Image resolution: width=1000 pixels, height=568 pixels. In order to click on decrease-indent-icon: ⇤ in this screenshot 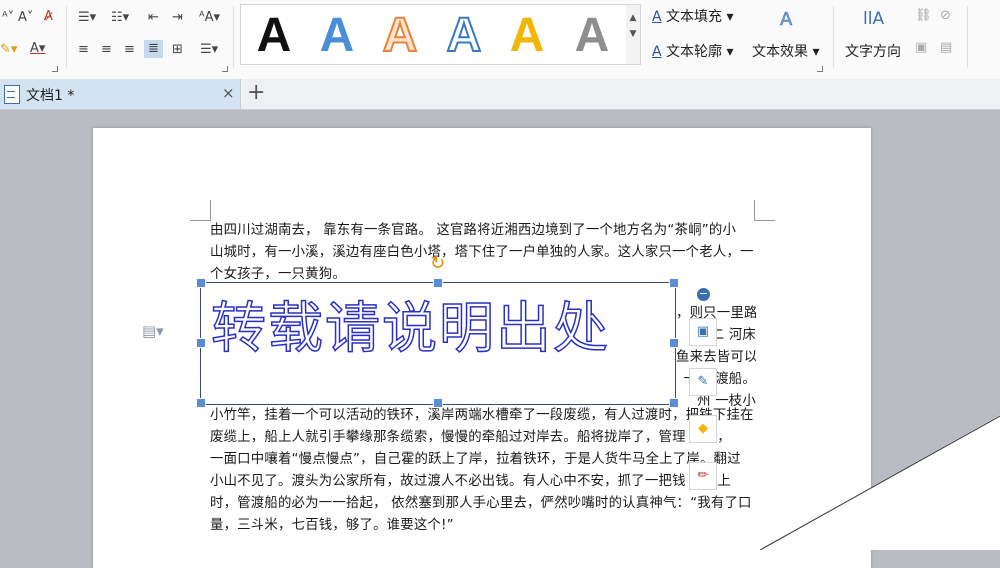, I will do `click(153, 18)`.